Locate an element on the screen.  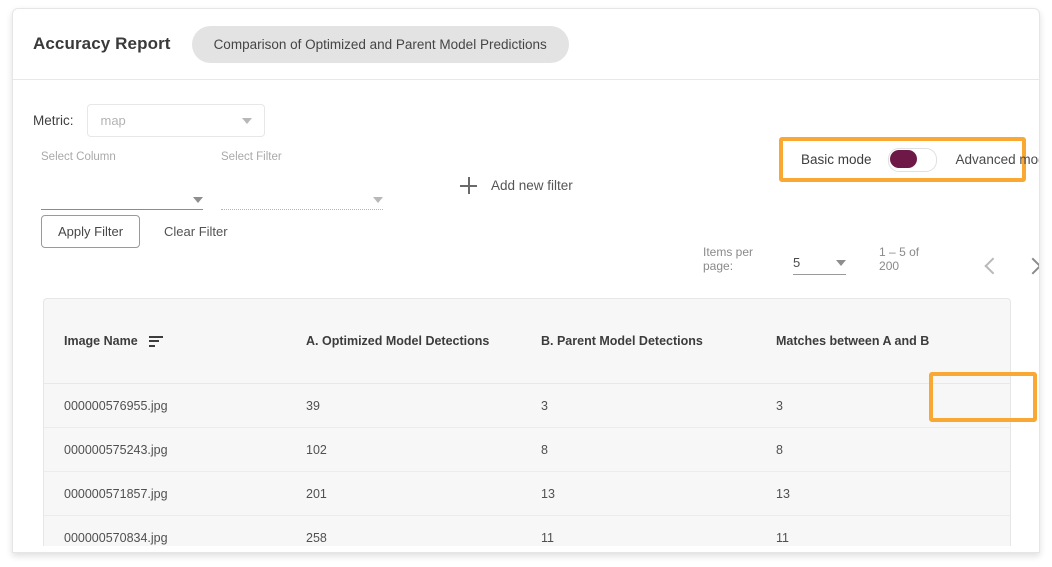
items-per-page-value: 5 is located at coordinates (796, 262).